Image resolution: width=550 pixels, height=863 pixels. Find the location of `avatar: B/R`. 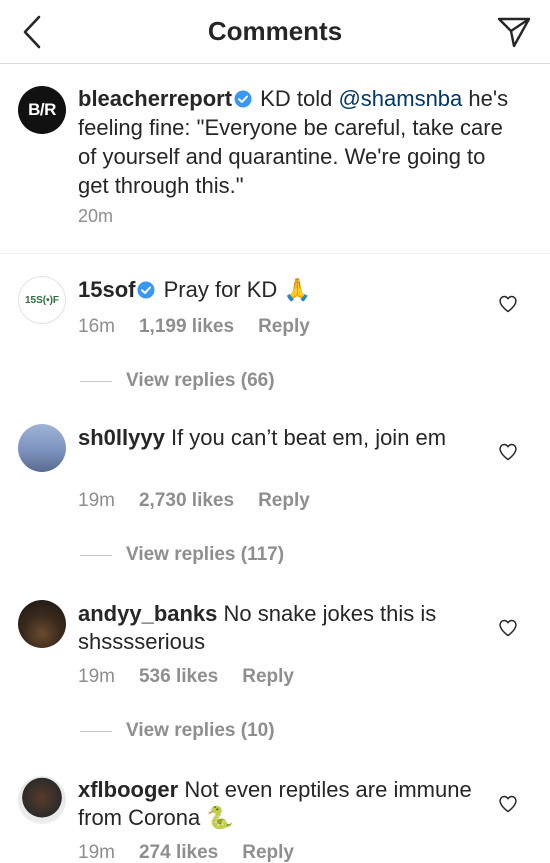

avatar: B/R is located at coordinates (42, 110).